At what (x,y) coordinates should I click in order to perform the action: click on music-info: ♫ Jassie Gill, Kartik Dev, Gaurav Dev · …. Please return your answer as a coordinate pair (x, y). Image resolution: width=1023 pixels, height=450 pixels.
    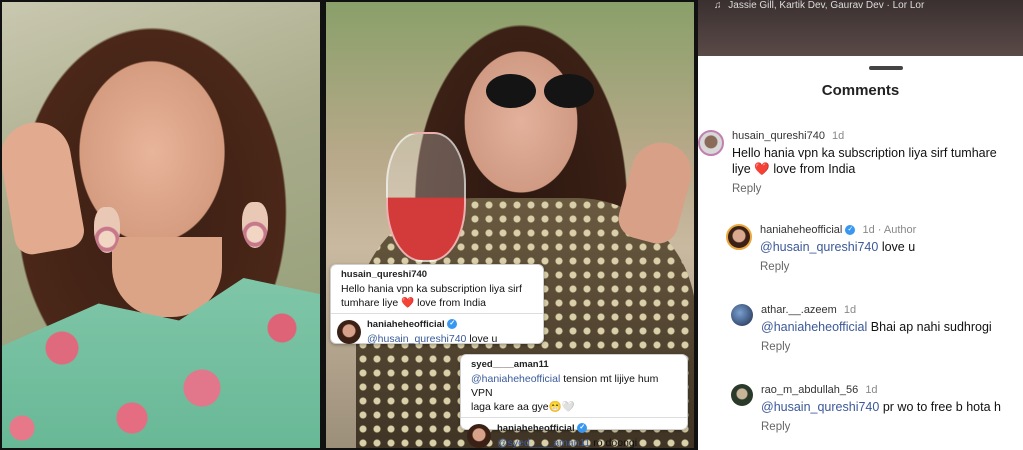
    Looking at the image, I should click on (819, 5).